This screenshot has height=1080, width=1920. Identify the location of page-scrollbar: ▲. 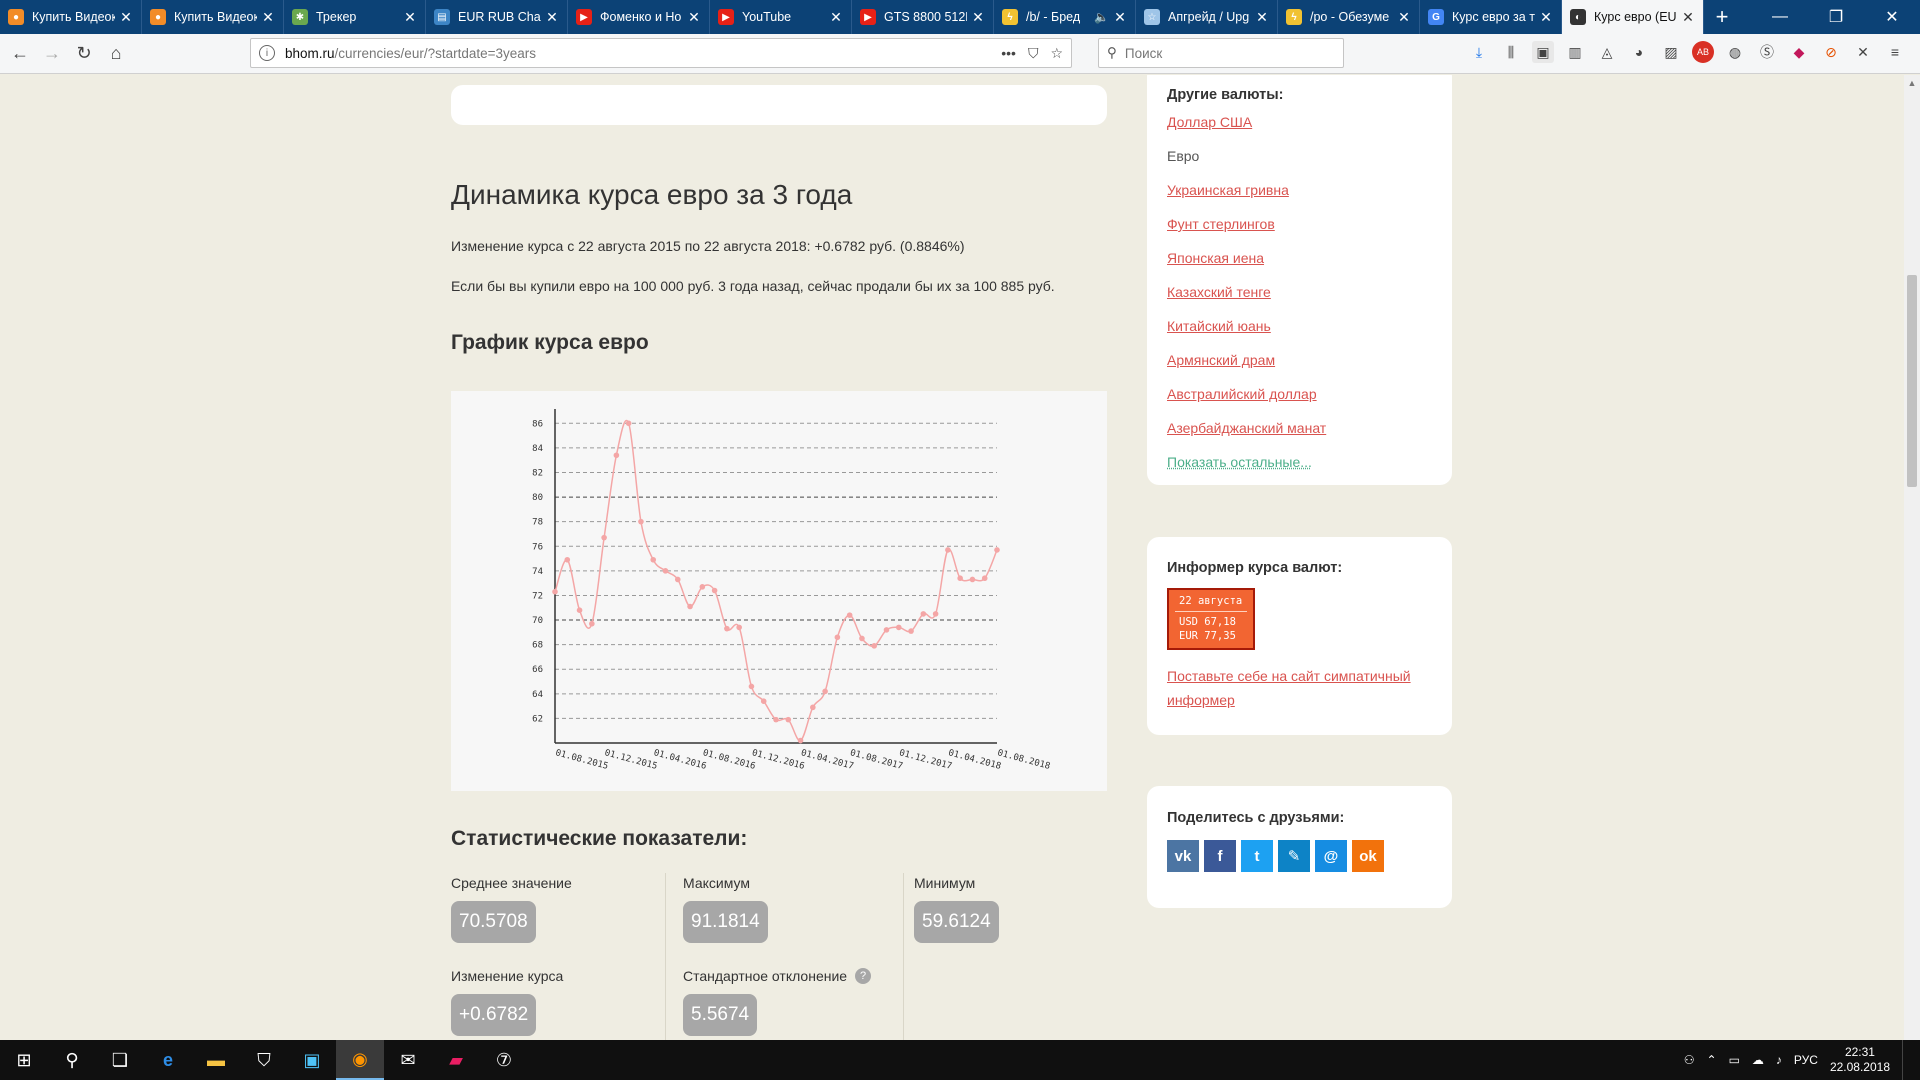
(1912, 557).